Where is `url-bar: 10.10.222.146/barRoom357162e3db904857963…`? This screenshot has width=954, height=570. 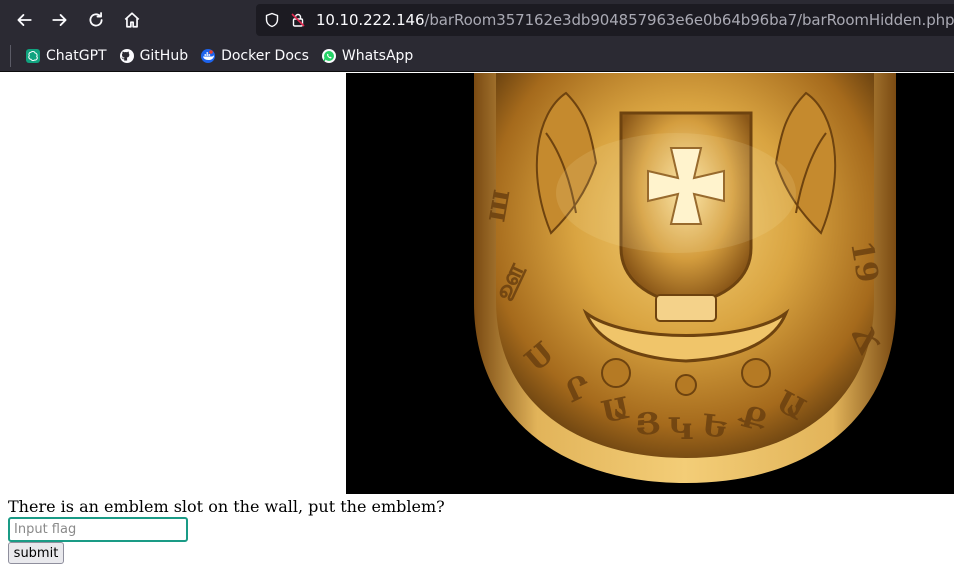 url-bar: 10.10.222.146/barRoom357162e3db904857963… is located at coordinates (605, 20).